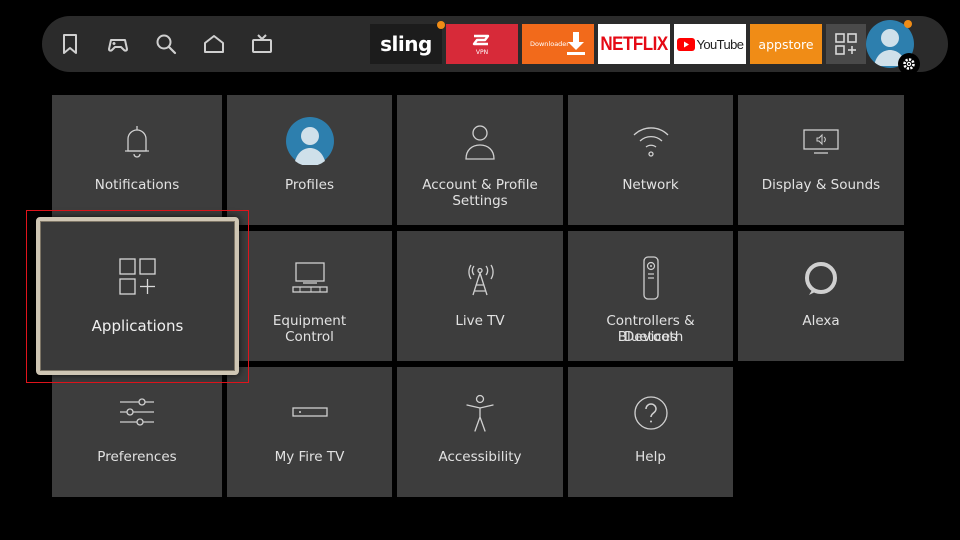 The image size is (960, 540). What do you see at coordinates (137, 296) in the screenshot?
I see `tile-applications: Applications` at bounding box center [137, 296].